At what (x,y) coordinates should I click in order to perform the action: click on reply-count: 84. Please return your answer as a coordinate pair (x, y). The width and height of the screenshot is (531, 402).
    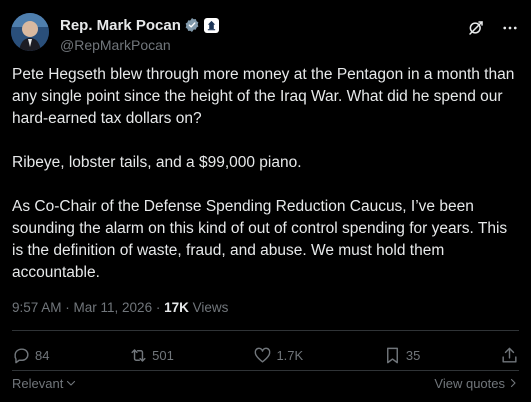
    Looking at the image, I should click on (42, 355).